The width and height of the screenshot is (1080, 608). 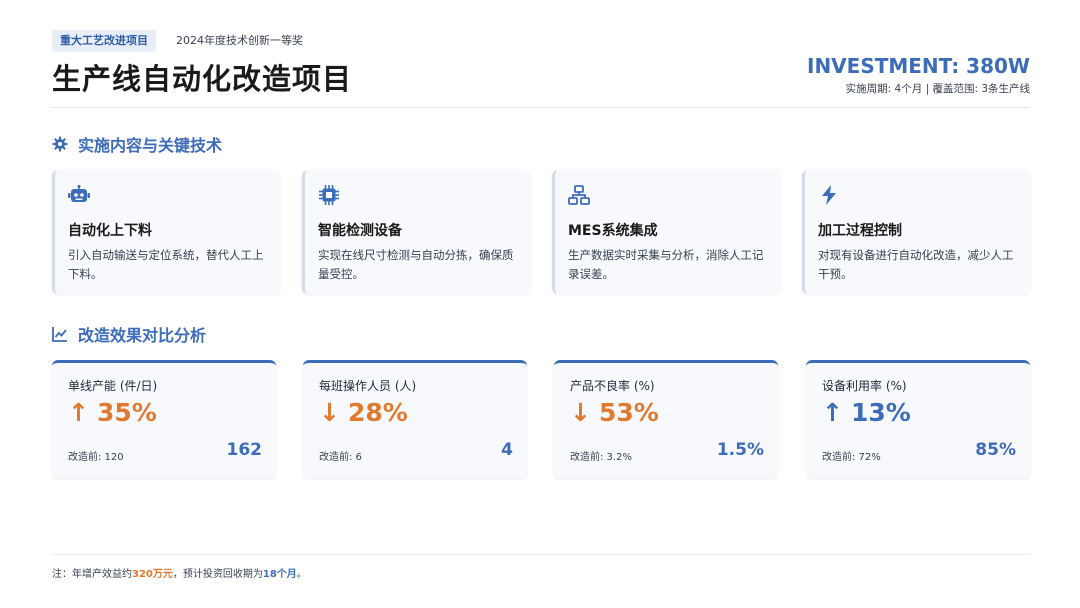 I want to click on footer-payback: 18个月, so click(x=279, y=574).